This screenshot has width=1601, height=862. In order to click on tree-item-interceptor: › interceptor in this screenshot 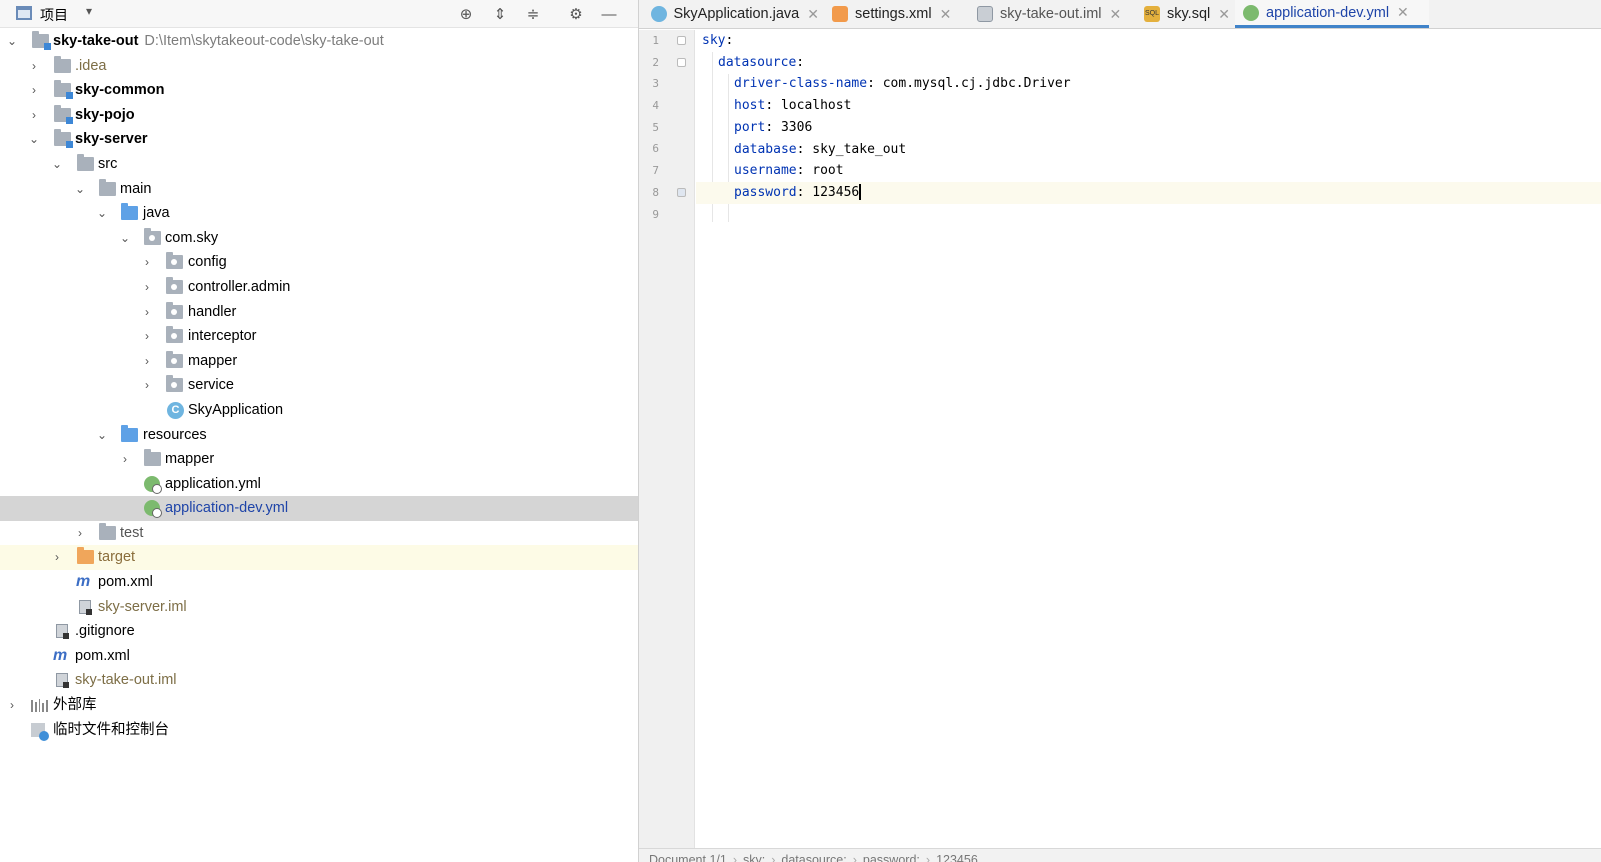, I will do `click(319, 336)`.